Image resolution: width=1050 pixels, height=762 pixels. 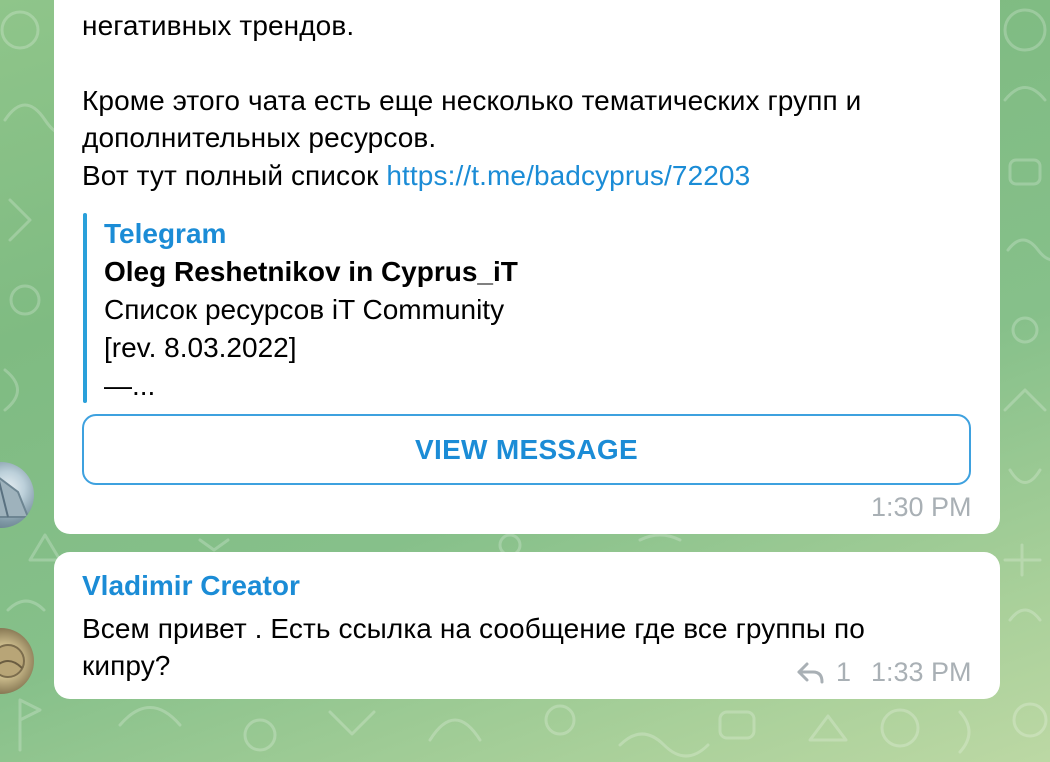 What do you see at coordinates (230, 175) in the screenshot?
I see `link-prefix-text: Вот тут полный список` at bounding box center [230, 175].